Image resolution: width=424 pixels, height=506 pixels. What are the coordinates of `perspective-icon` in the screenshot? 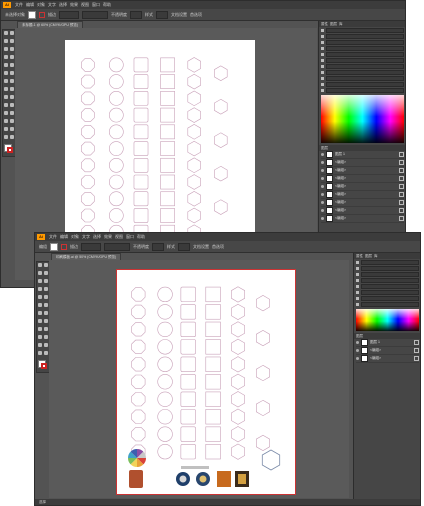 It's located at (46, 329).